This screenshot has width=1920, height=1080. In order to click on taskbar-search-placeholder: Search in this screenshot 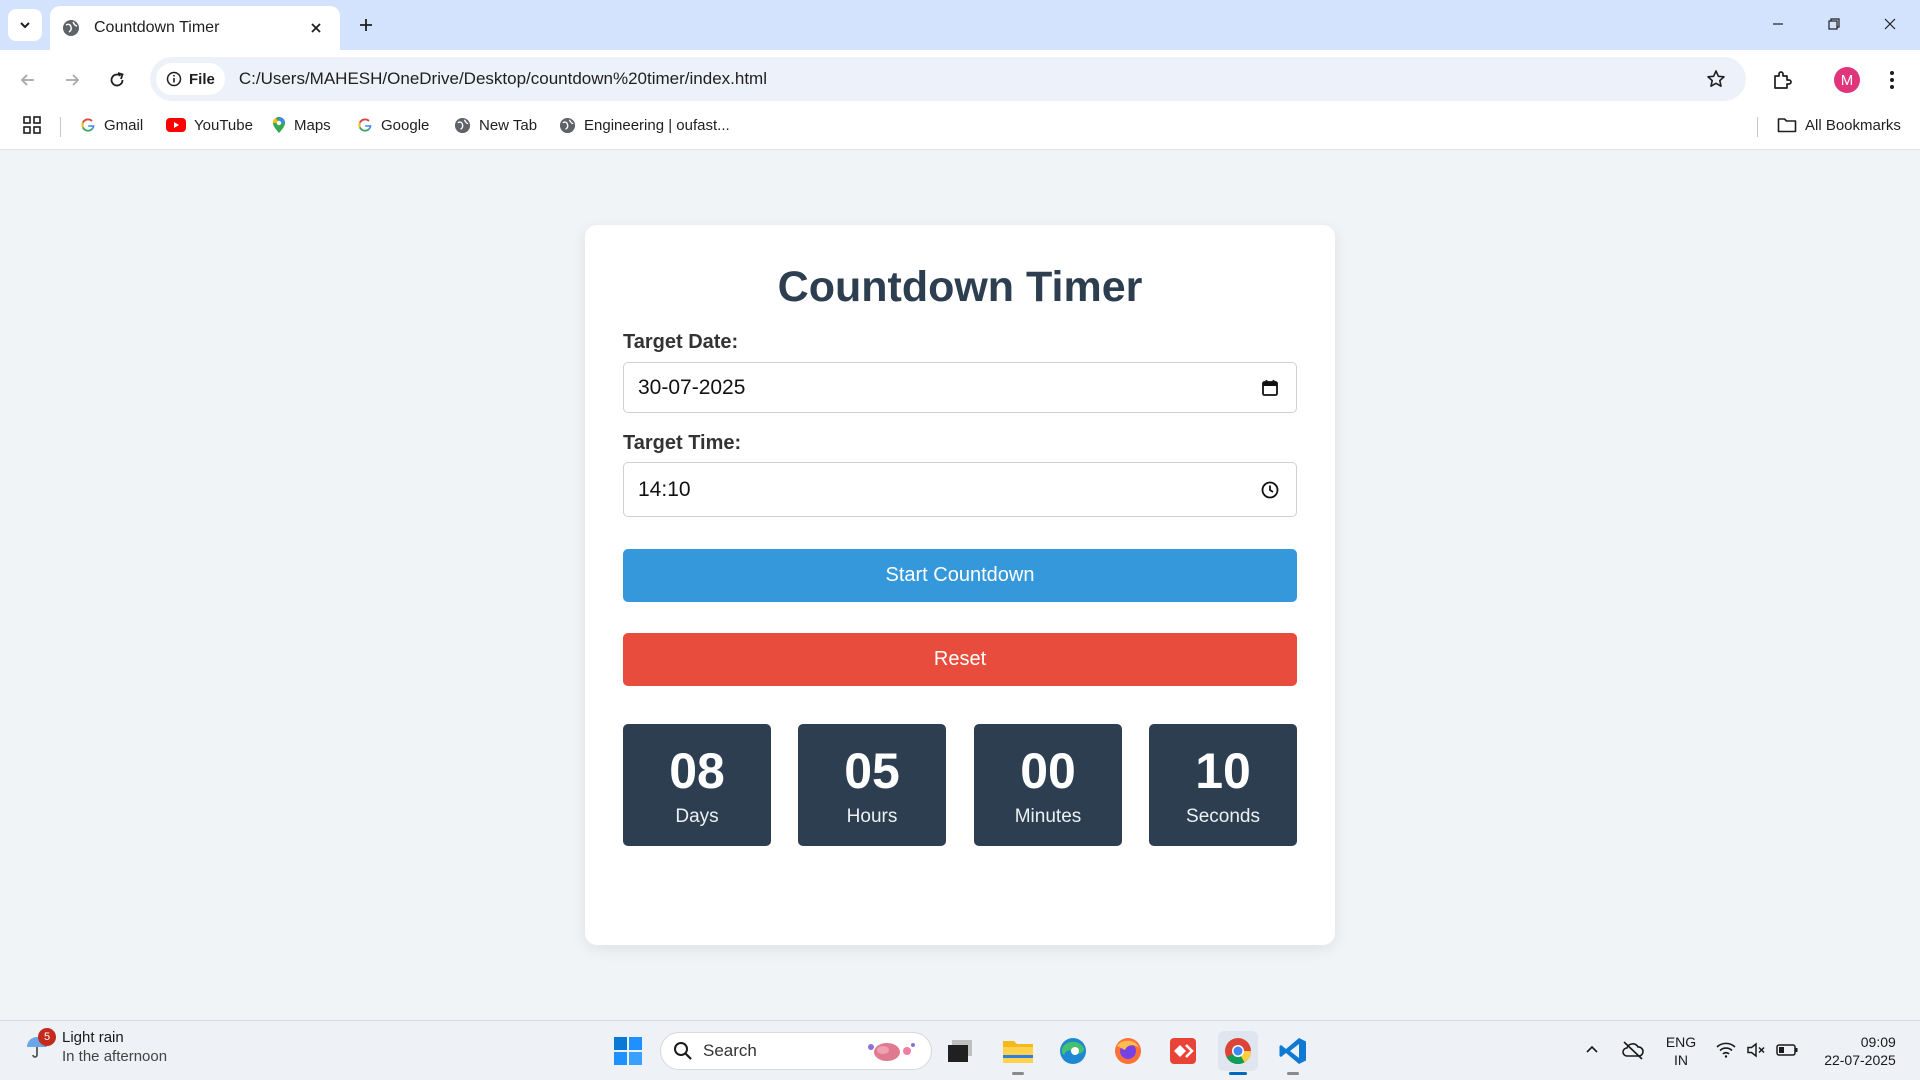, I will do `click(730, 1050)`.